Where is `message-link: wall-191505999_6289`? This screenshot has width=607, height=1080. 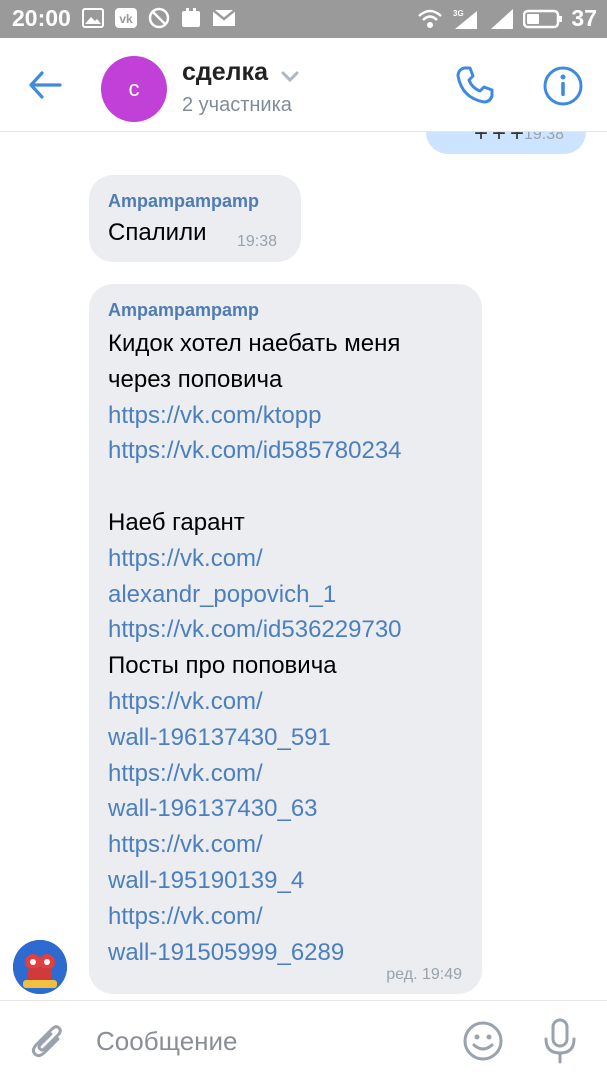 message-link: wall-191505999_6289 is located at coordinates (288, 953).